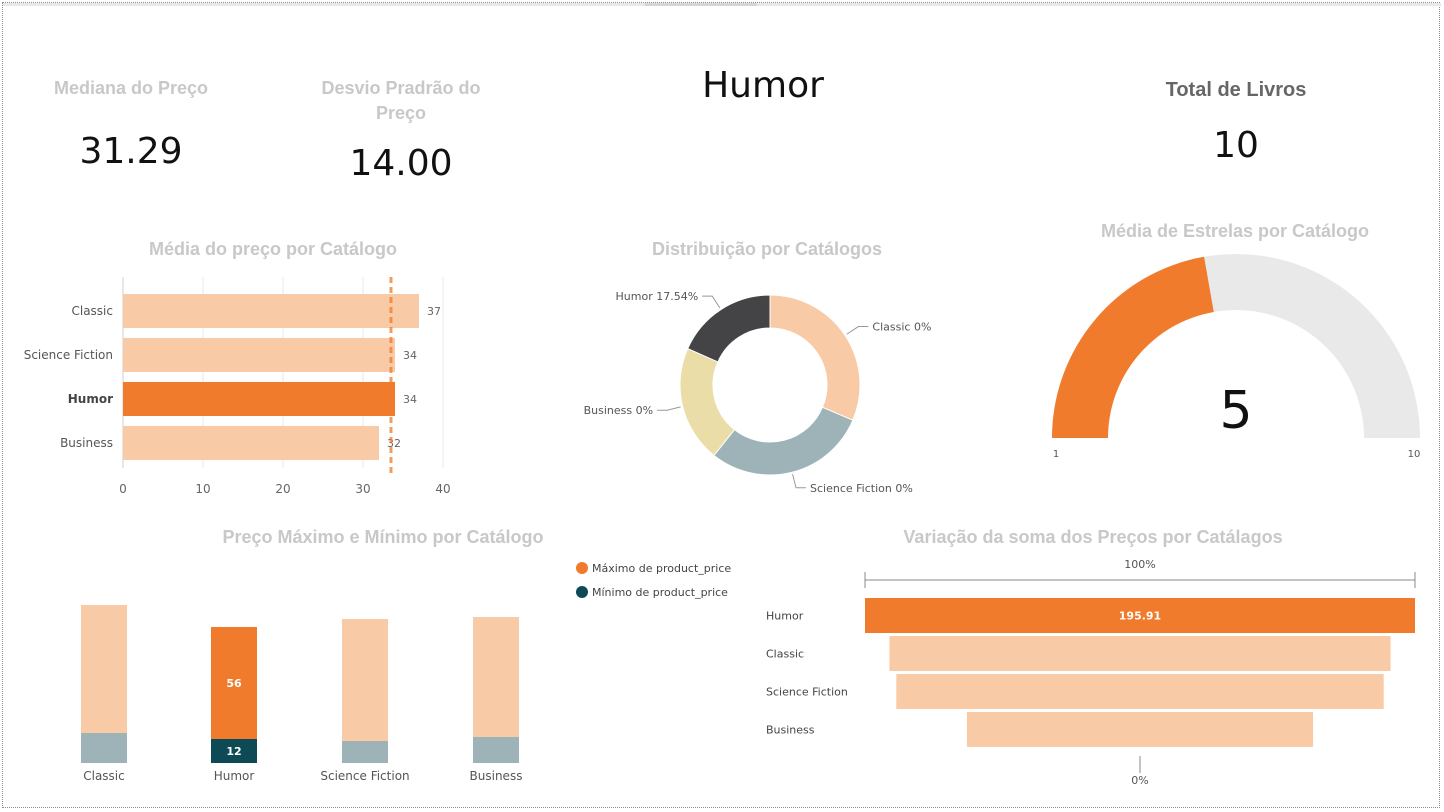 This screenshot has width=1444, height=812. Describe the element at coordinates (1414, 454) in the screenshot. I see `gauge-max-label: 10` at that location.